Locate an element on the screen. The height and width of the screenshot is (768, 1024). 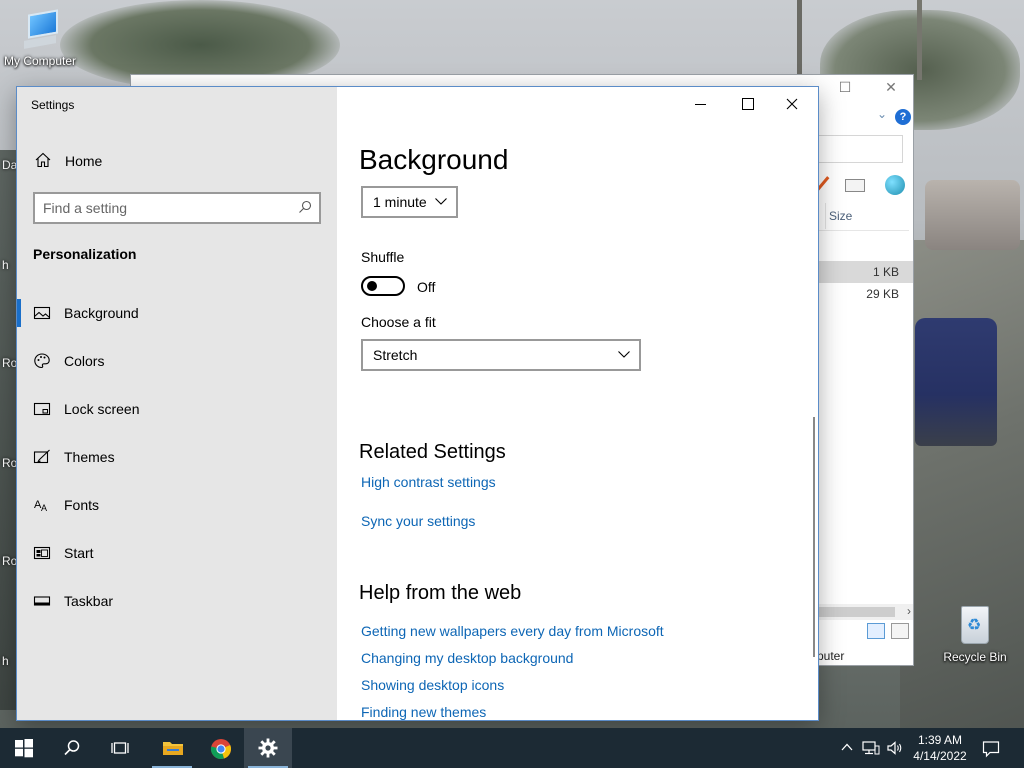
clock-time: 1:39 AM is located at coordinates (940, 740).